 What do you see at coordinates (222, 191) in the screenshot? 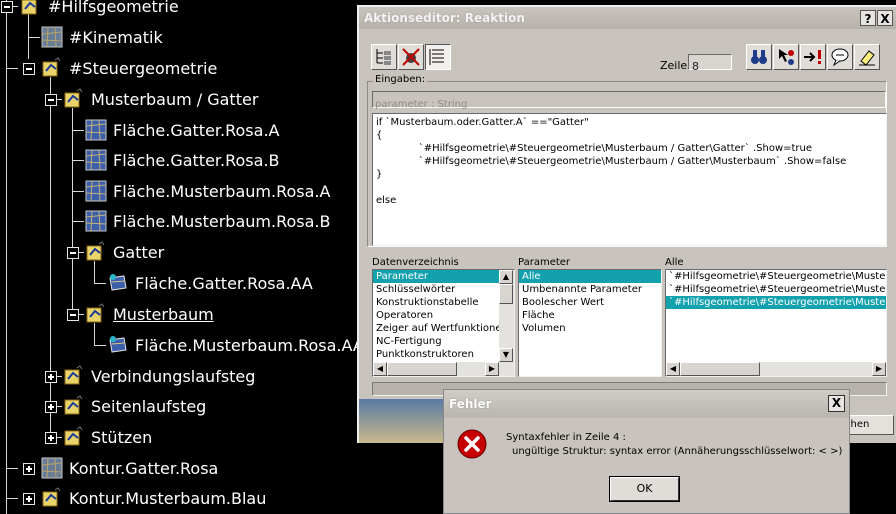
I see `tree-item-label: Fläche.Musterbaum.Rosa.A` at bounding box center [222, 191].